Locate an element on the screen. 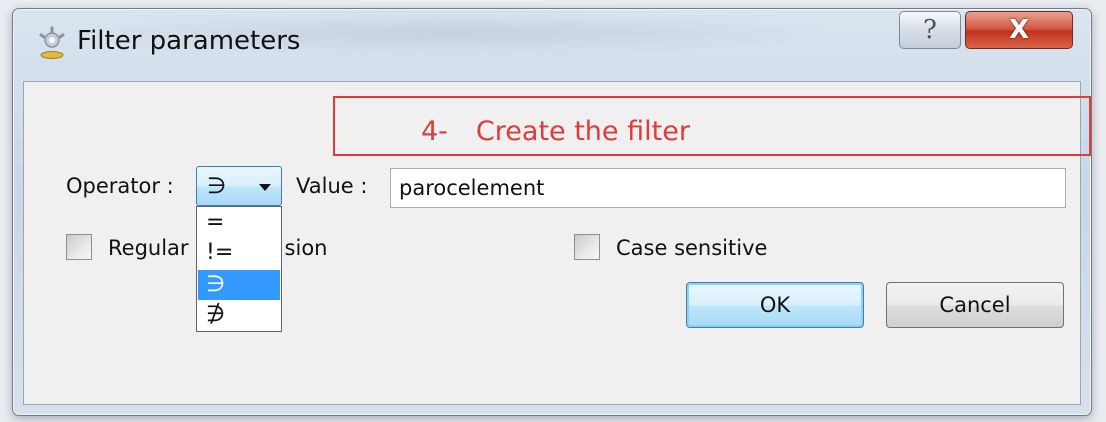  app-gear-icon is located at coordinates (52, 42).